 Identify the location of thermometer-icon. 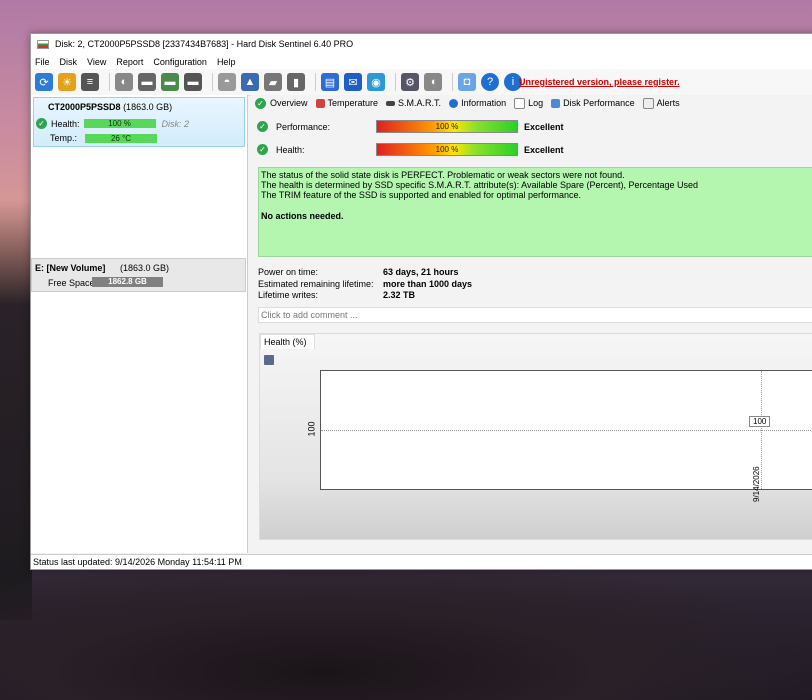
(320, 103).